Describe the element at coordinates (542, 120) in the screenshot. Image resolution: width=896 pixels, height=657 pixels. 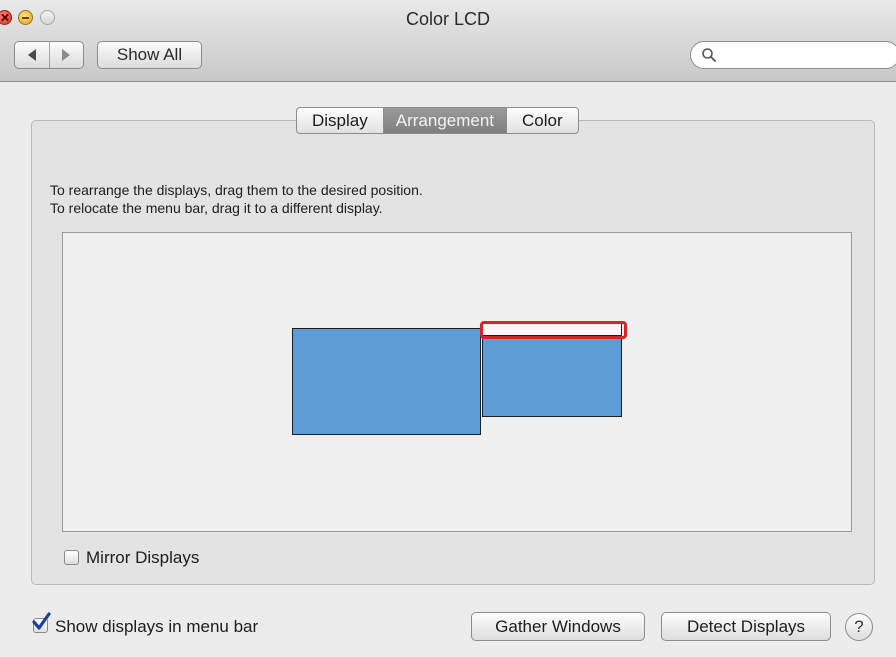
I see `tab-color: Color` at that location.